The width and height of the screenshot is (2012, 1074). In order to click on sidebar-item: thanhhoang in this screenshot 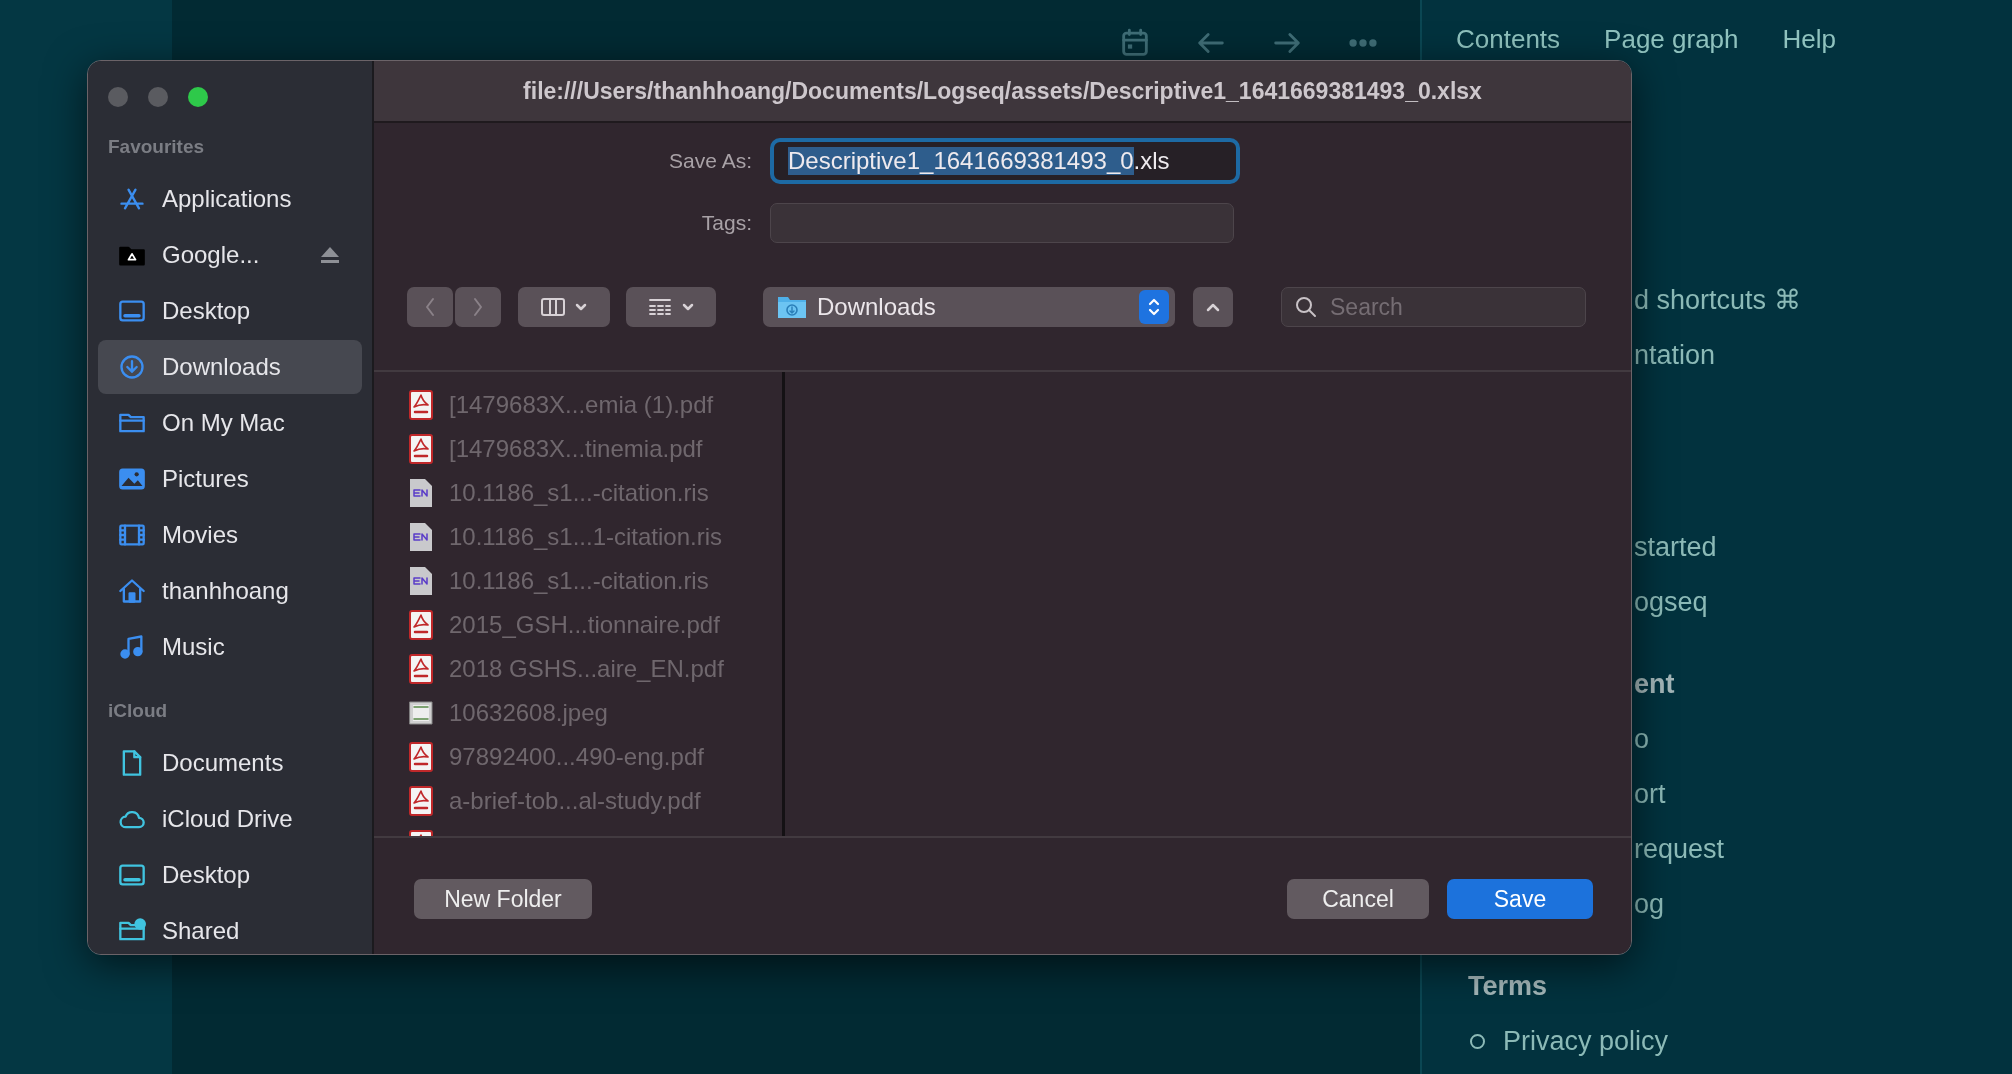, I will do `click(230, 591)`.